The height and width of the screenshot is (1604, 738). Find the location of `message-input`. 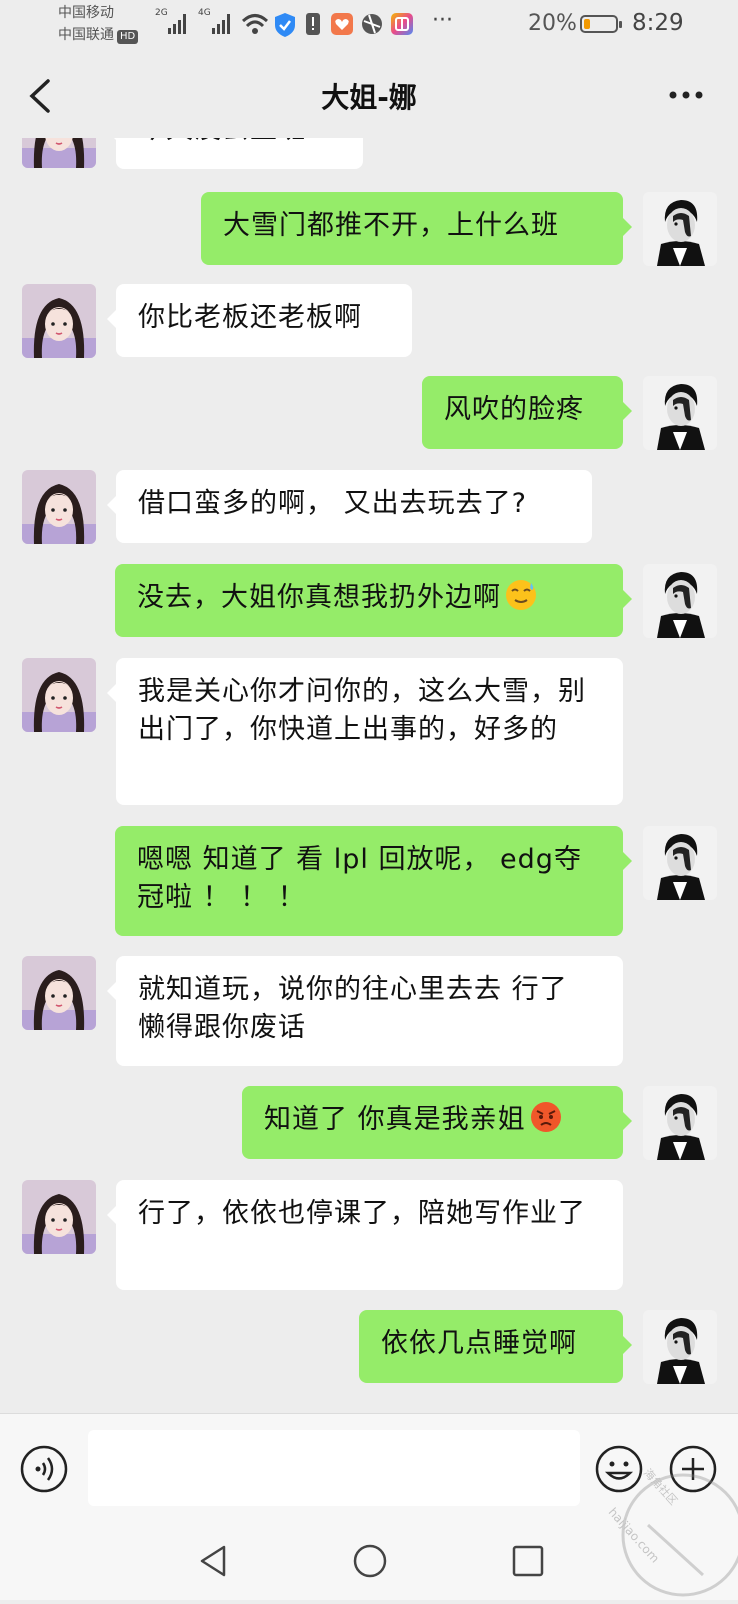

message-input is located at coordinates (334, 1468).